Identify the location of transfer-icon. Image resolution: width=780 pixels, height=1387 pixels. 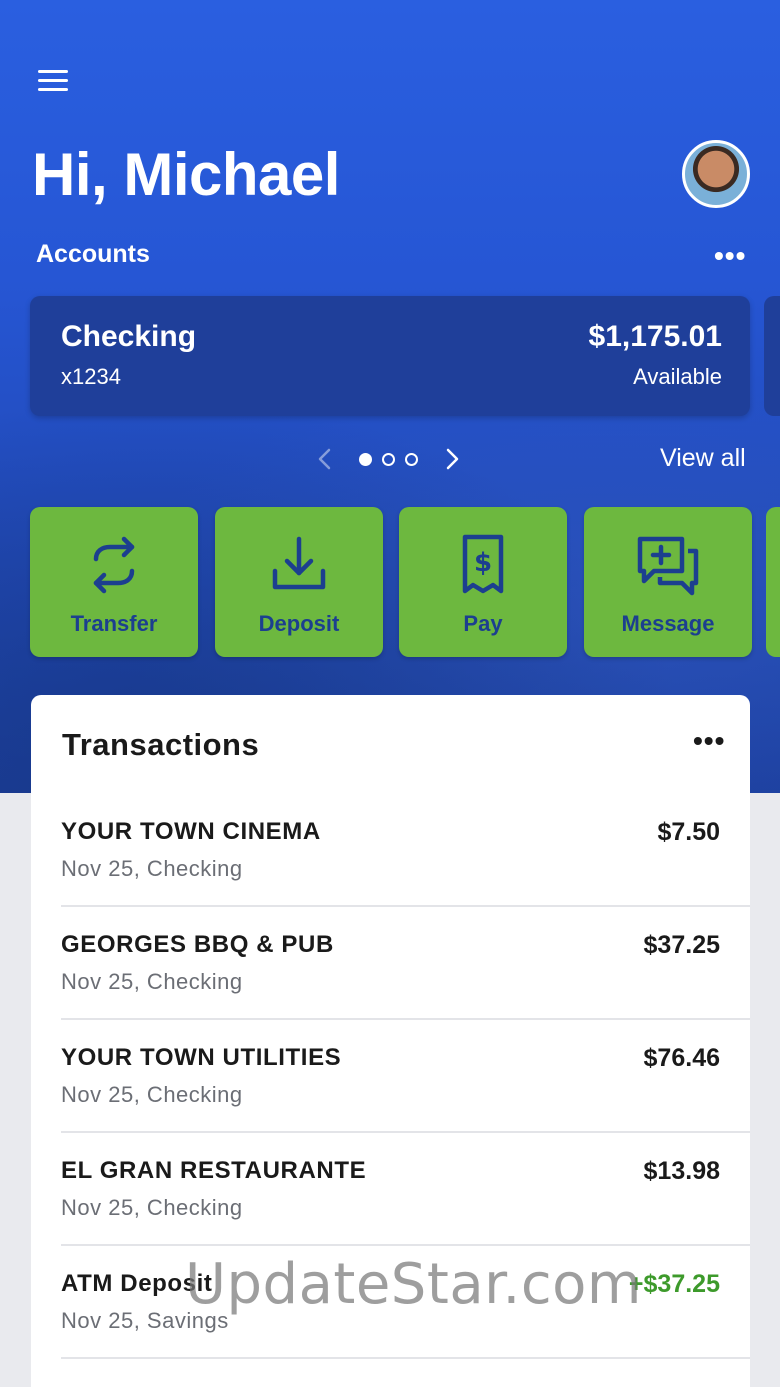
(114, 565).